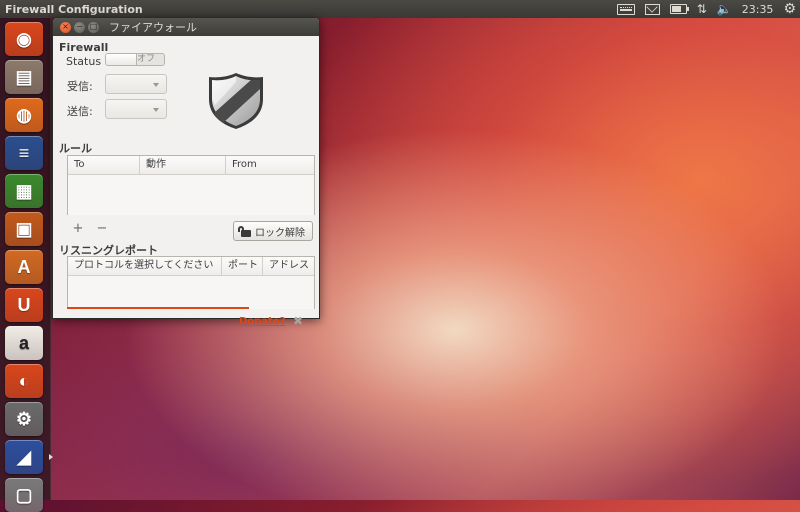 This screenshot has width=800, height=512. What do you see at coordinates (80, 111) in the screenshot?
I see `outgoing-label: 送信:` at bounding box center [80, 111].